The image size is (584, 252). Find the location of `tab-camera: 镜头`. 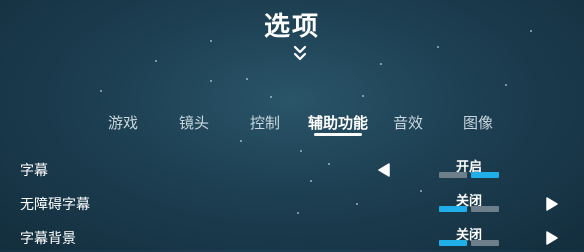

tab-camera: 镜头 is located at coordinates (194, 122).